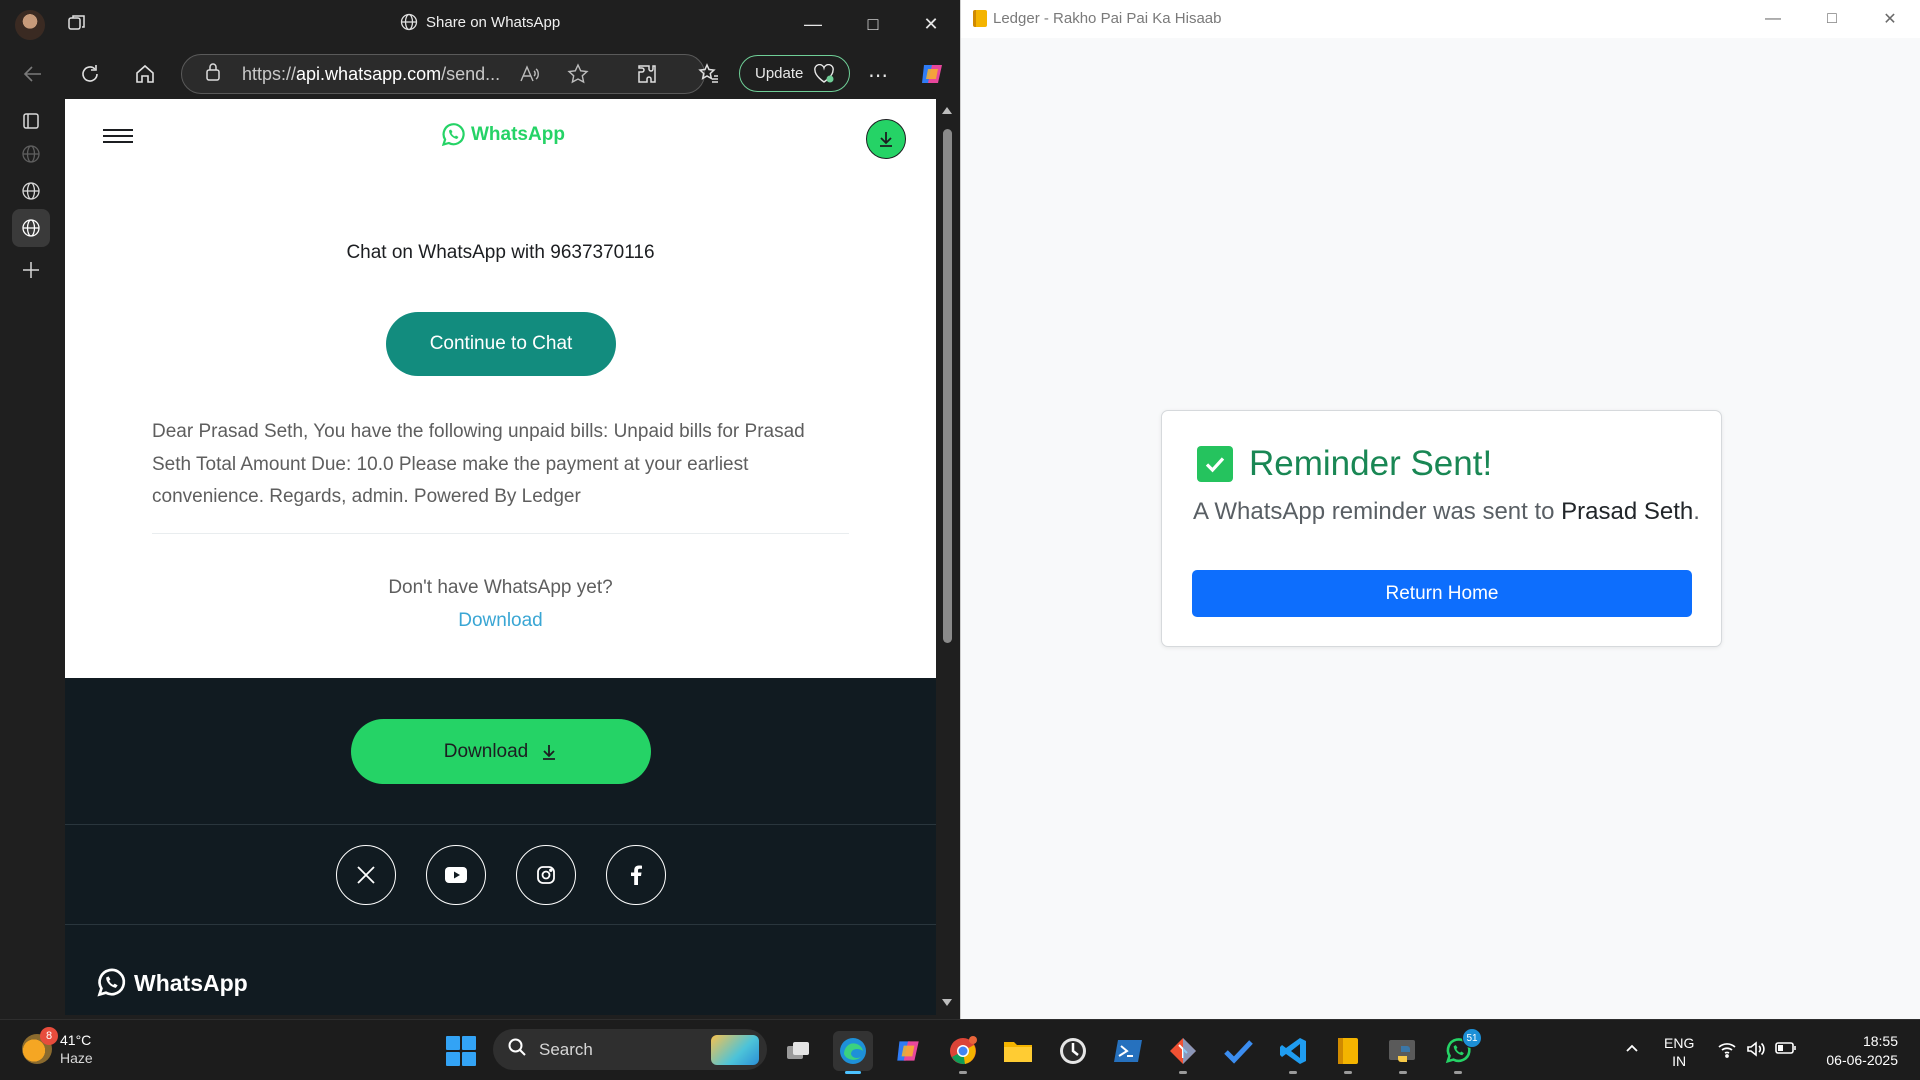 Image resolution: width=1920 pixels, height=1080 pixels. What do you see at coordinates (461, 1051) in the screenshot?
I see `windows-start-icon` at bounding box center [461, 1051].